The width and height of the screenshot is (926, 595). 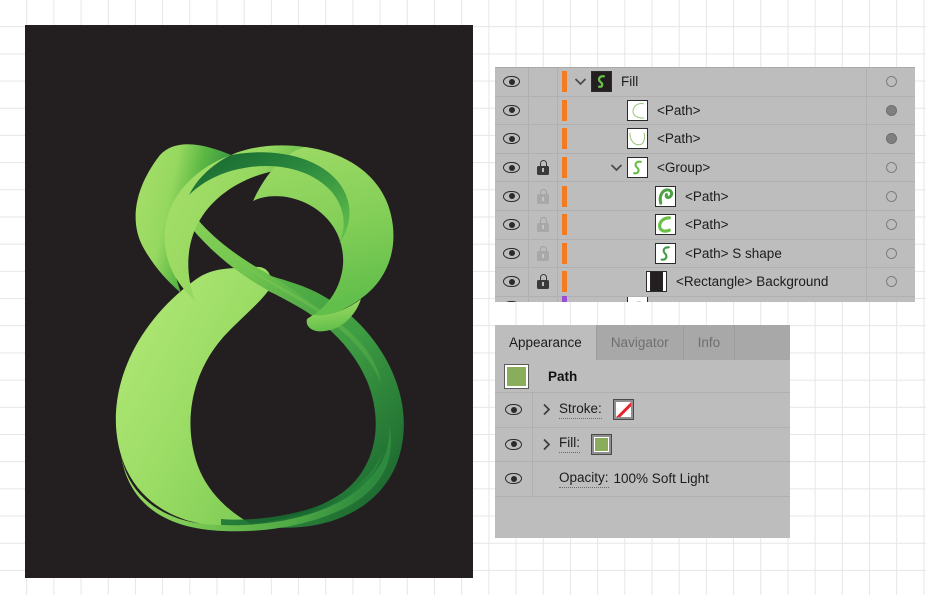 What do you see at coordinates (642, 444) in the screenshot?
I see `appearance-attribute-row: Fill:` at bounding box center [642, 444].